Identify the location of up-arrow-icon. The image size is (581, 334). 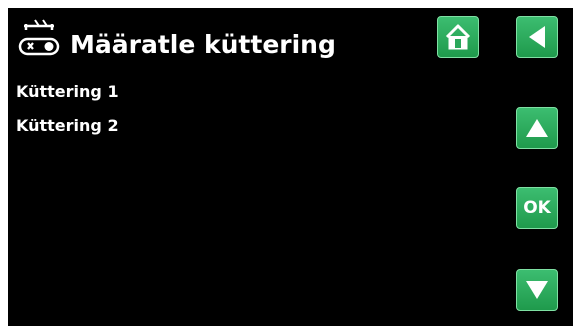
(537, 128).